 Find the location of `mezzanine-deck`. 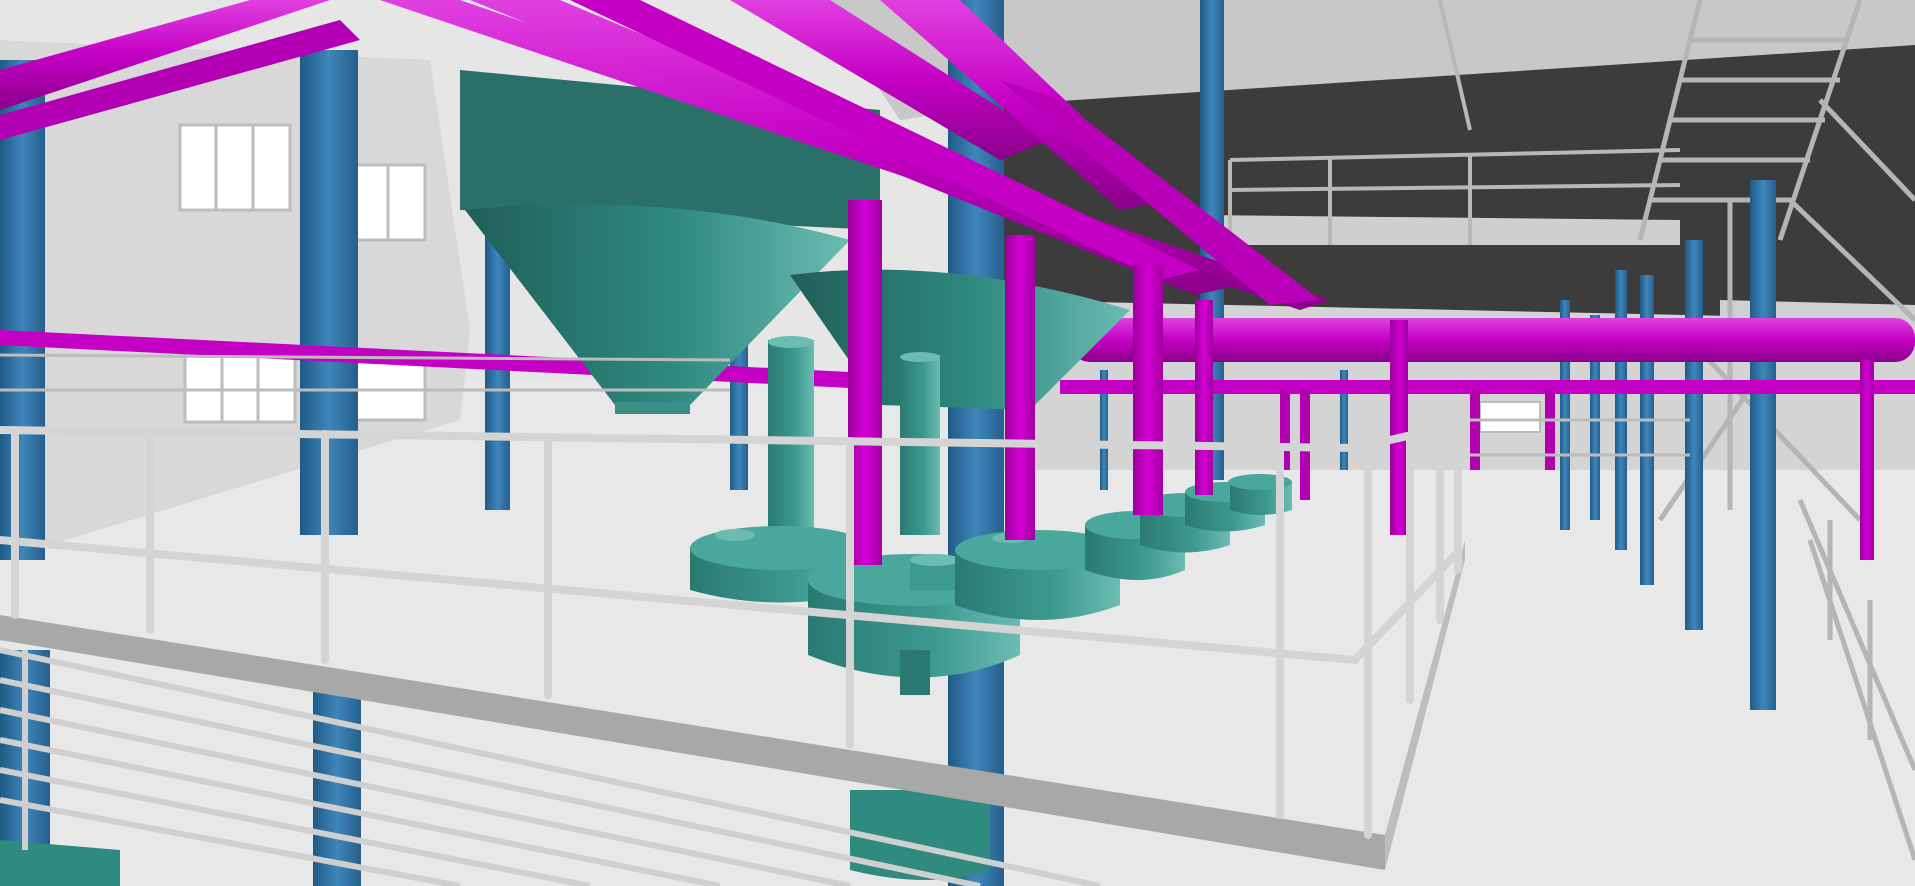

mezzanine-deck is located at coordinates (1440, 230).